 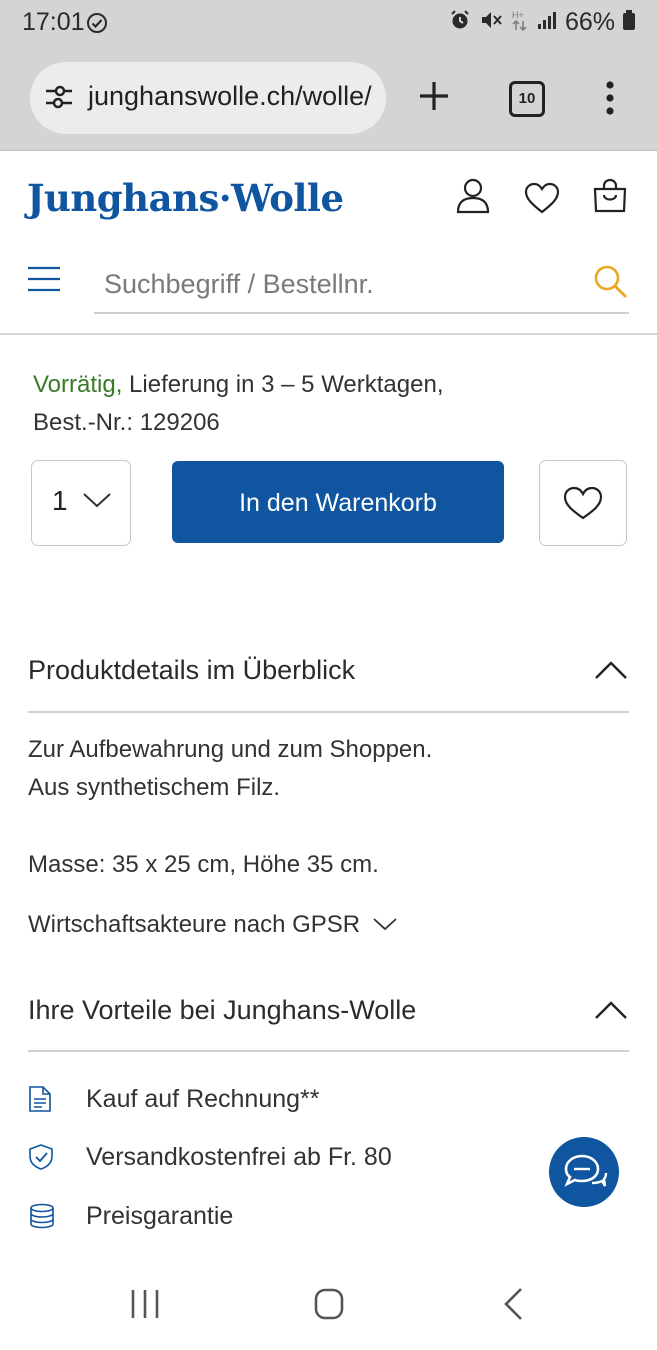 I want to click on benefit-item-shipping: Versandkostenfrei ab Fr. 80, so click(x=210, y=1157).